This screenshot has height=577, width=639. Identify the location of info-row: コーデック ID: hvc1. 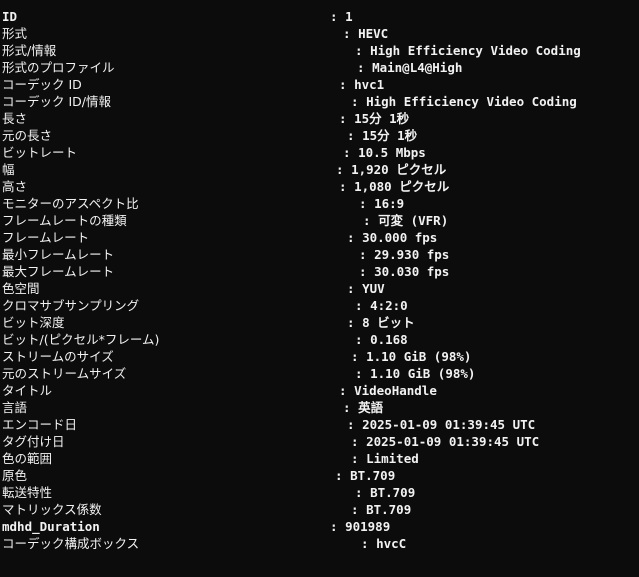
(319, 84).